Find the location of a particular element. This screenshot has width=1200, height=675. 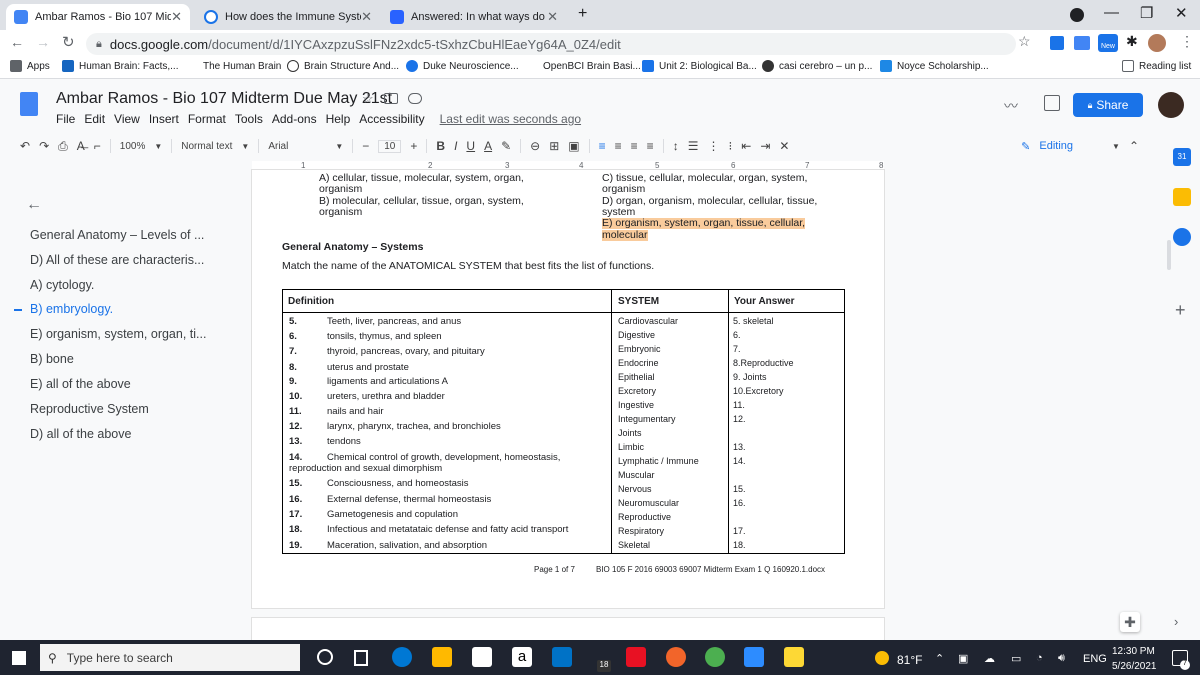

bold-icon: B is located at coordinates (440, 146).